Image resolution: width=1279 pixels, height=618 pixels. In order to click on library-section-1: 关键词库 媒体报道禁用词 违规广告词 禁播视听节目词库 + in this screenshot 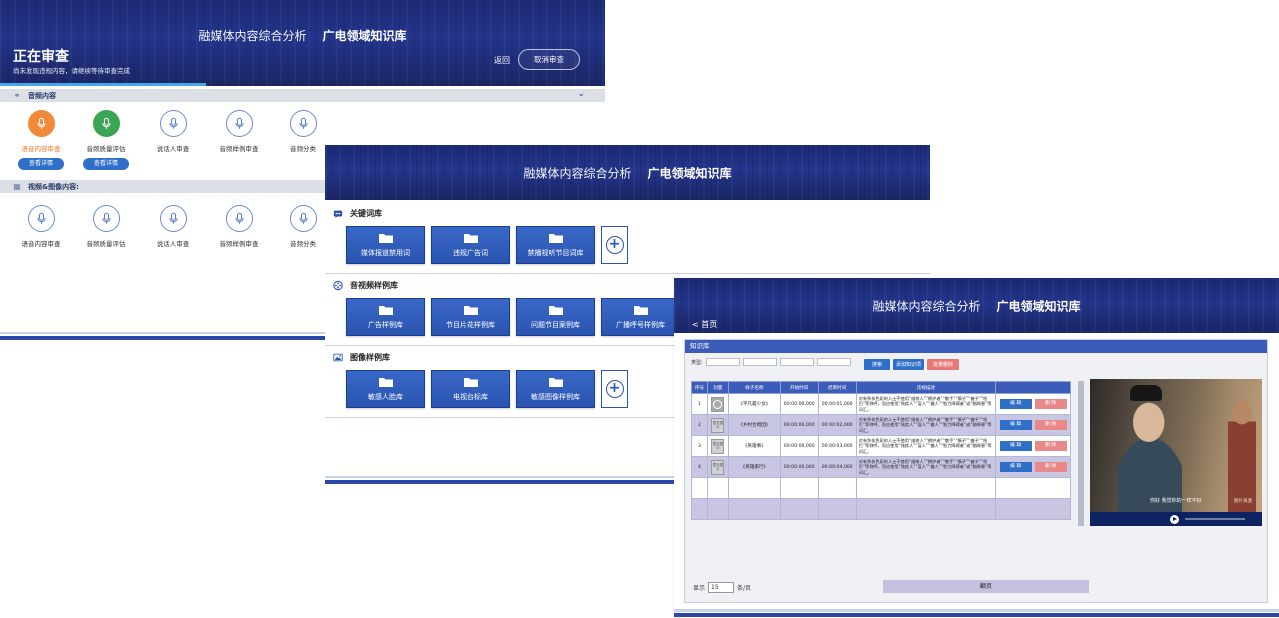, I will do `click(627, 236)`.